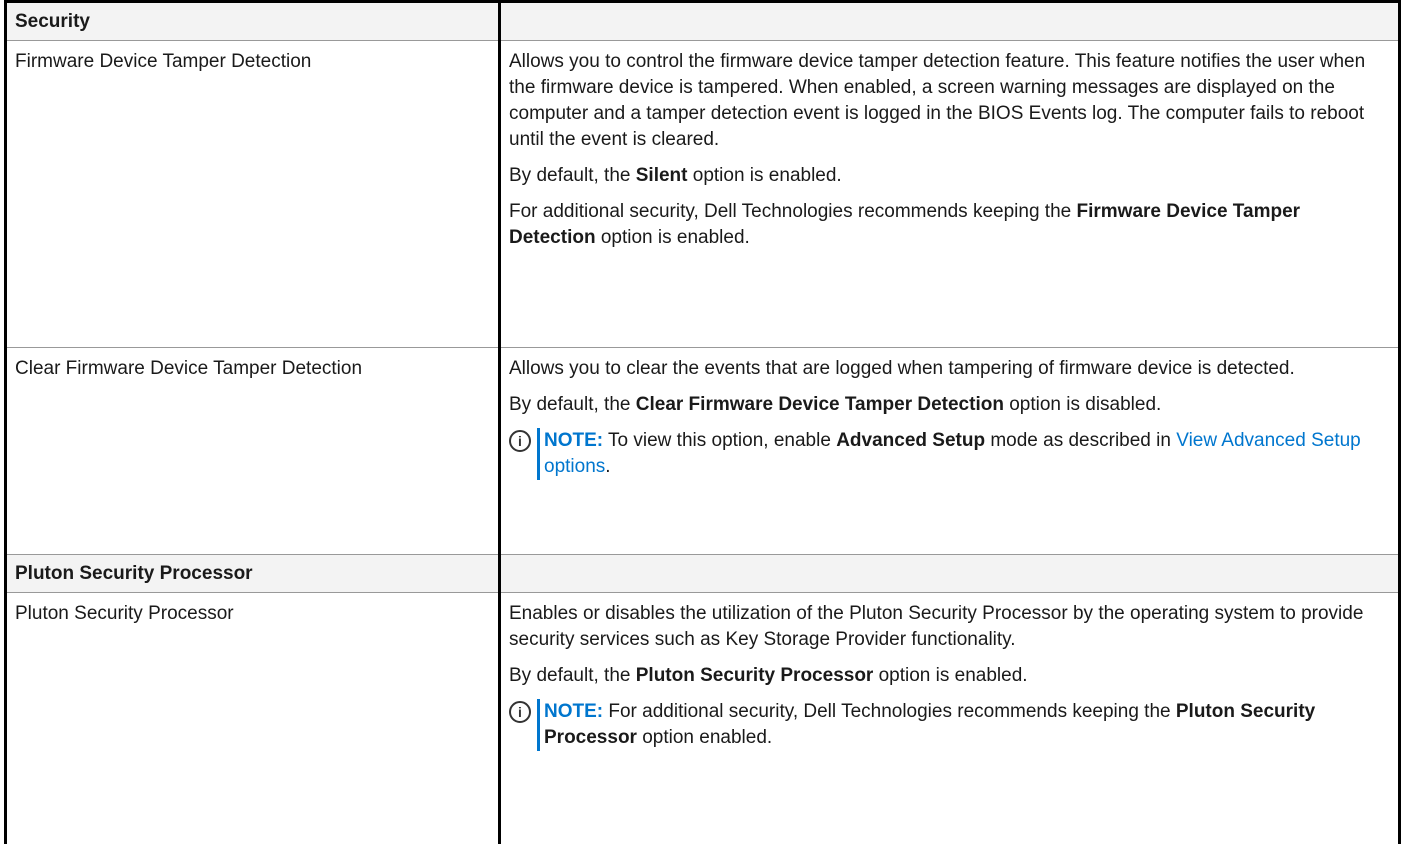 The image size is (1402, 844). Describe the element at coordinates (1082, 404) in the screenshot. I see `text: option is disabled.` at that location.